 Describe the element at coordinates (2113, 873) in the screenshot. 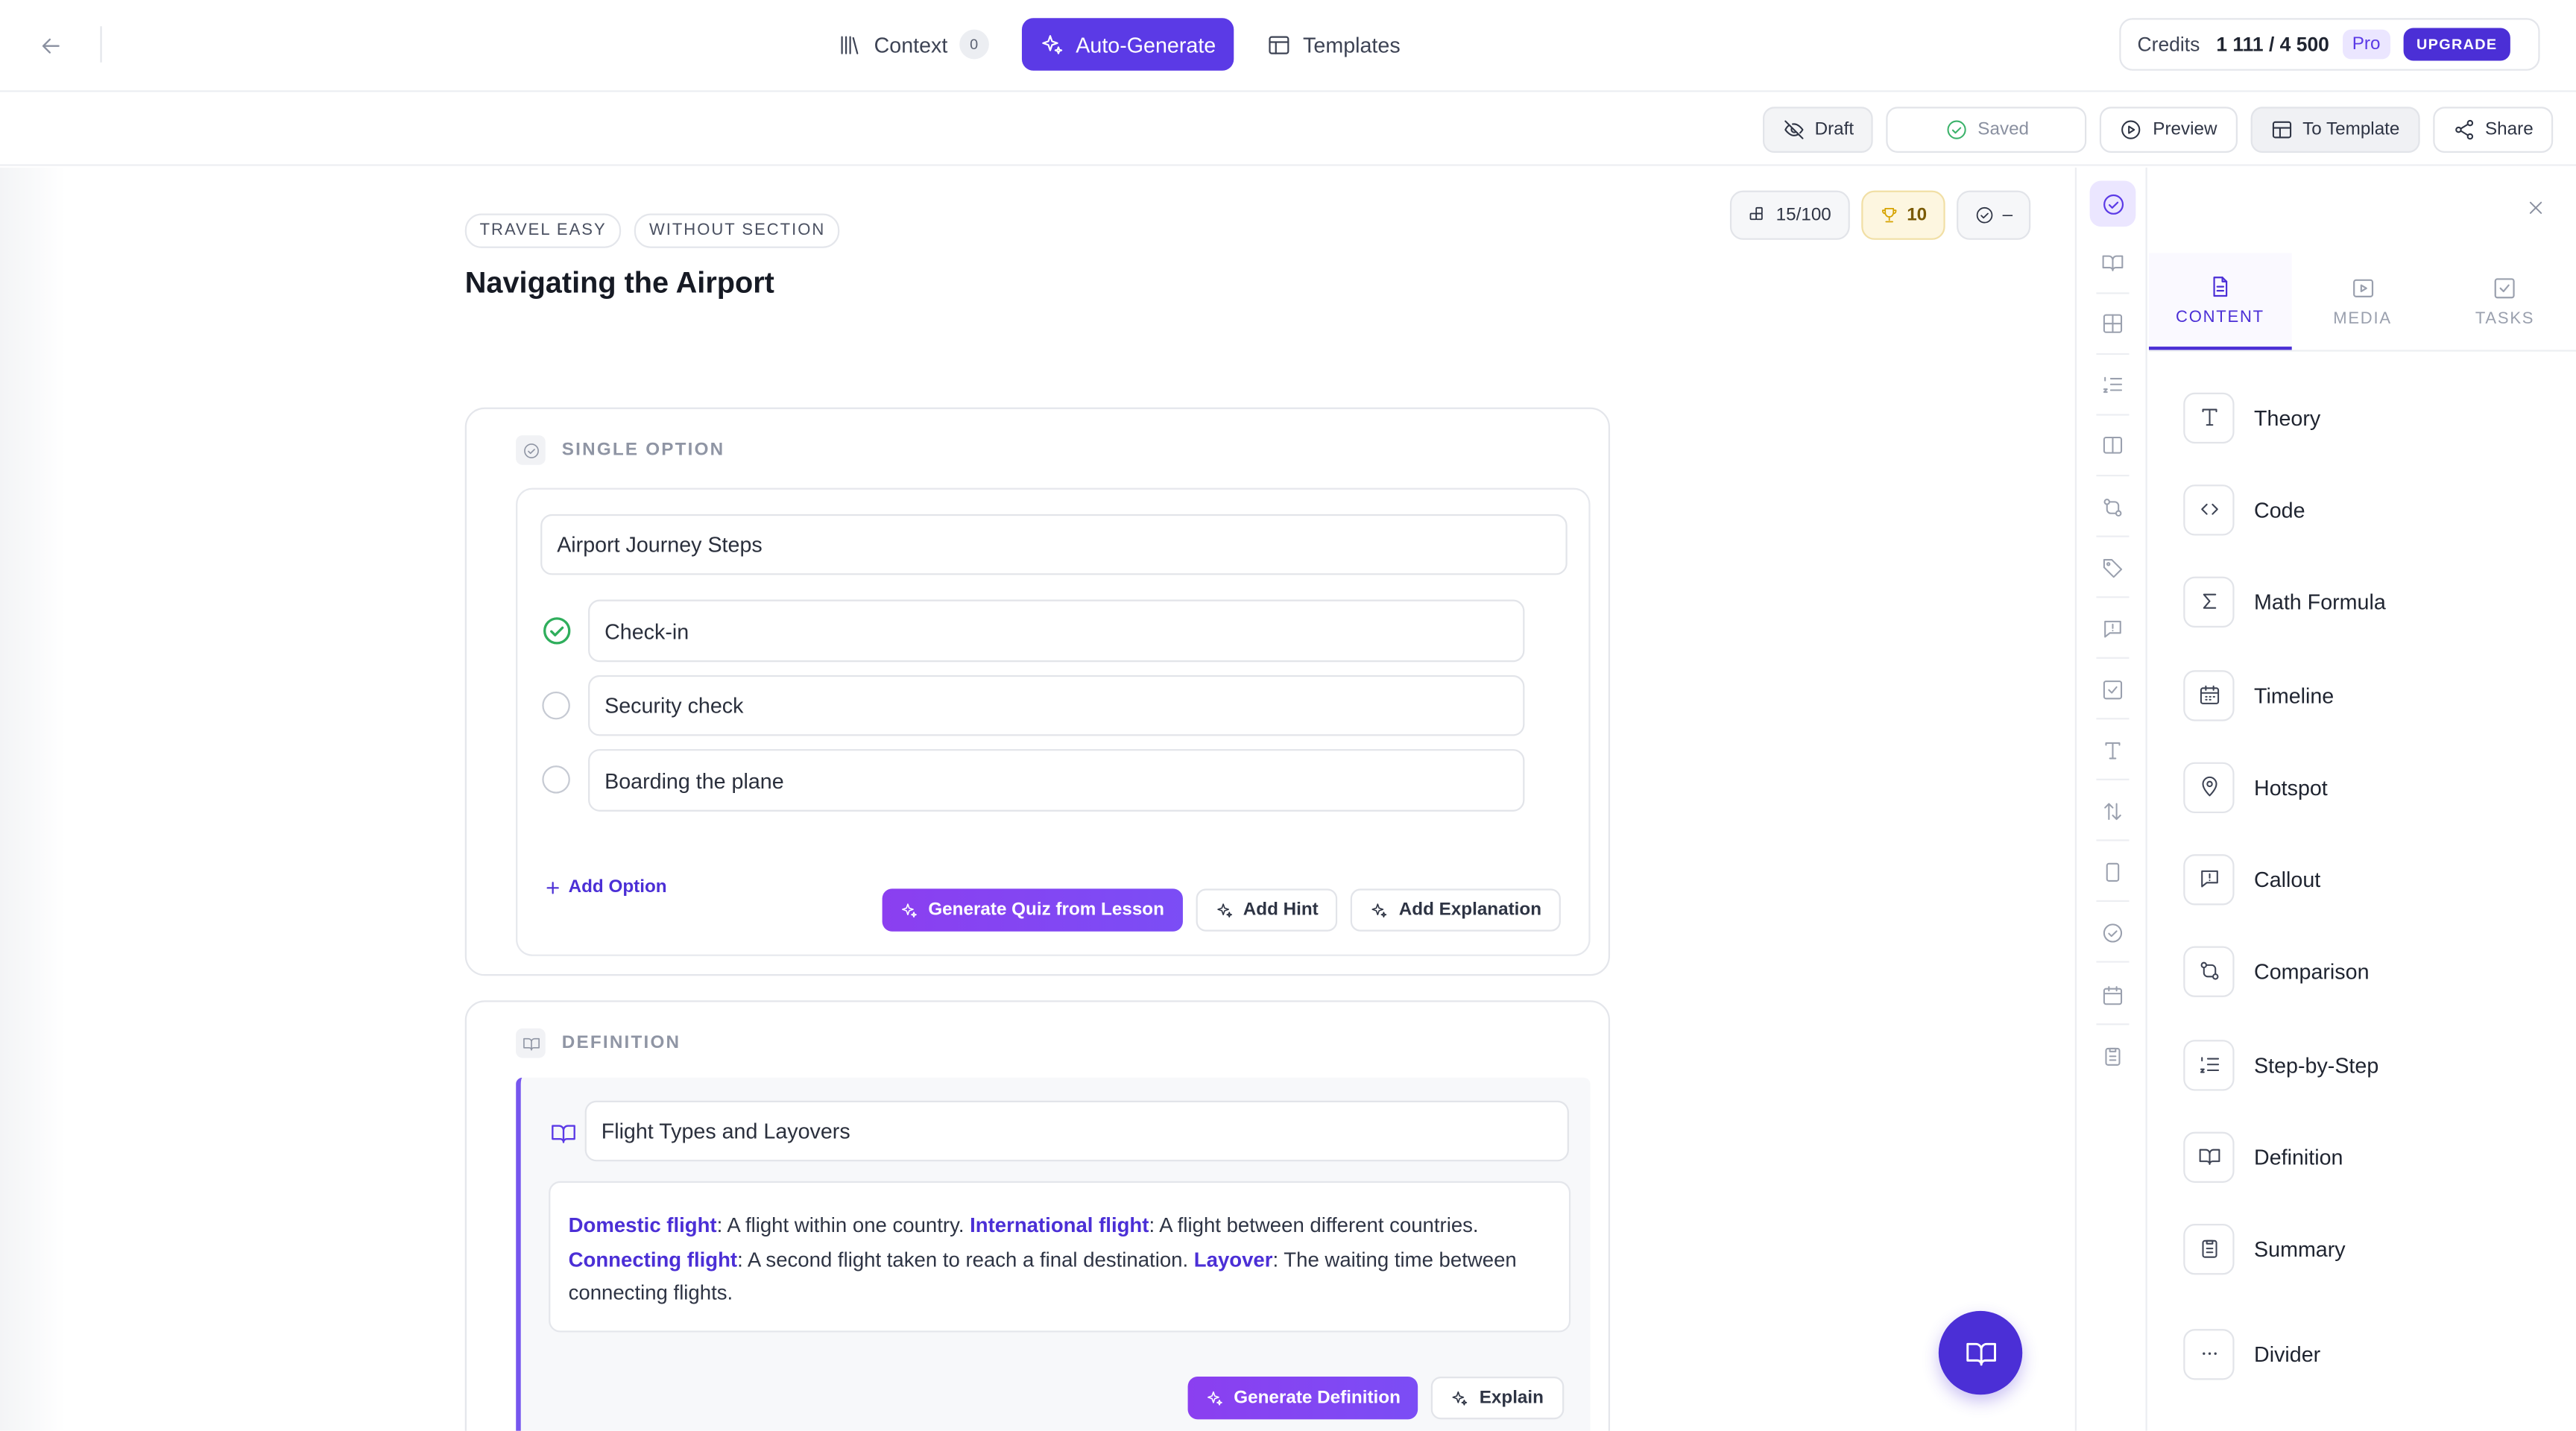

I see `rail-card-item` at that location.